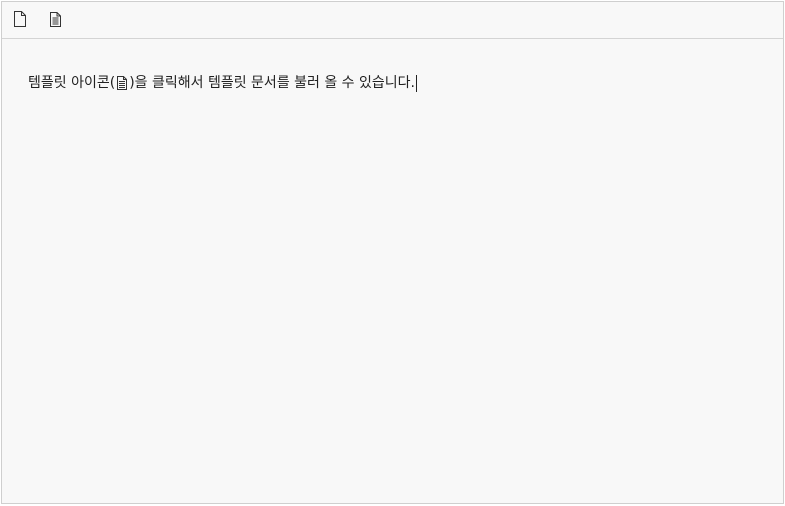  I want to click on template-icon, so click(55, 21).